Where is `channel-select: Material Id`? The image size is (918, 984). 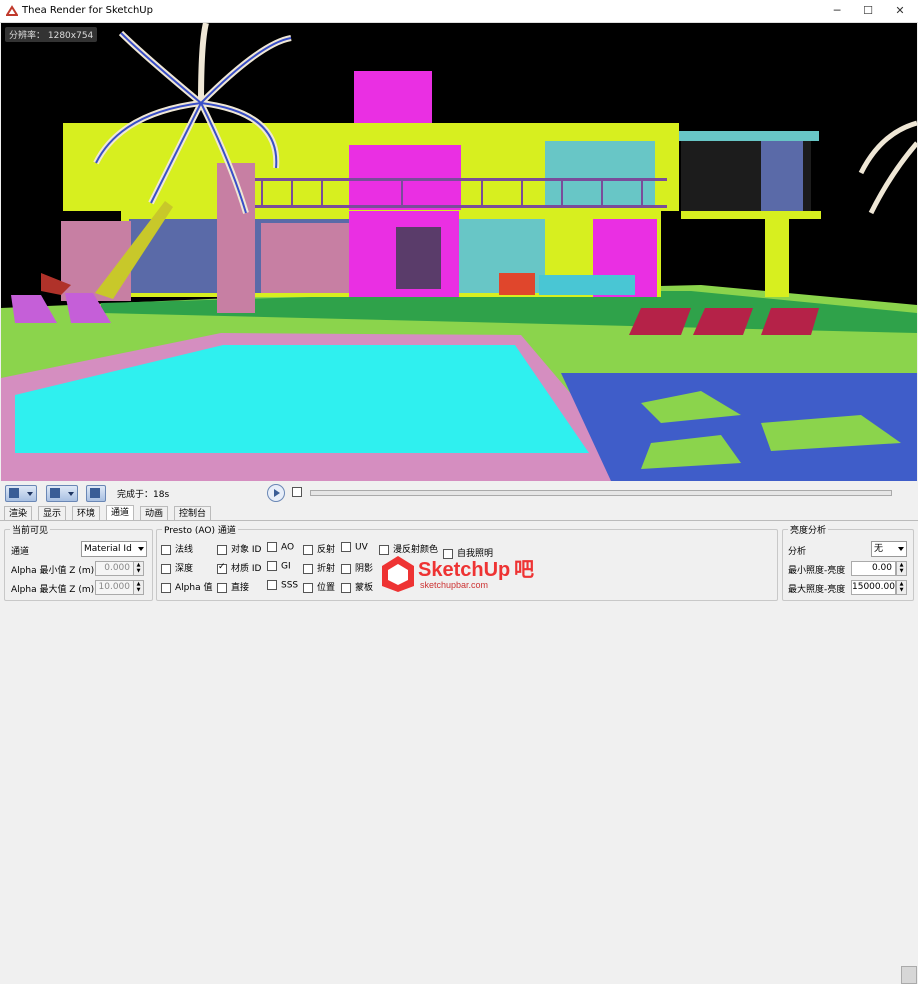 channel-select: Material Id is located at coordinates (114, 549).